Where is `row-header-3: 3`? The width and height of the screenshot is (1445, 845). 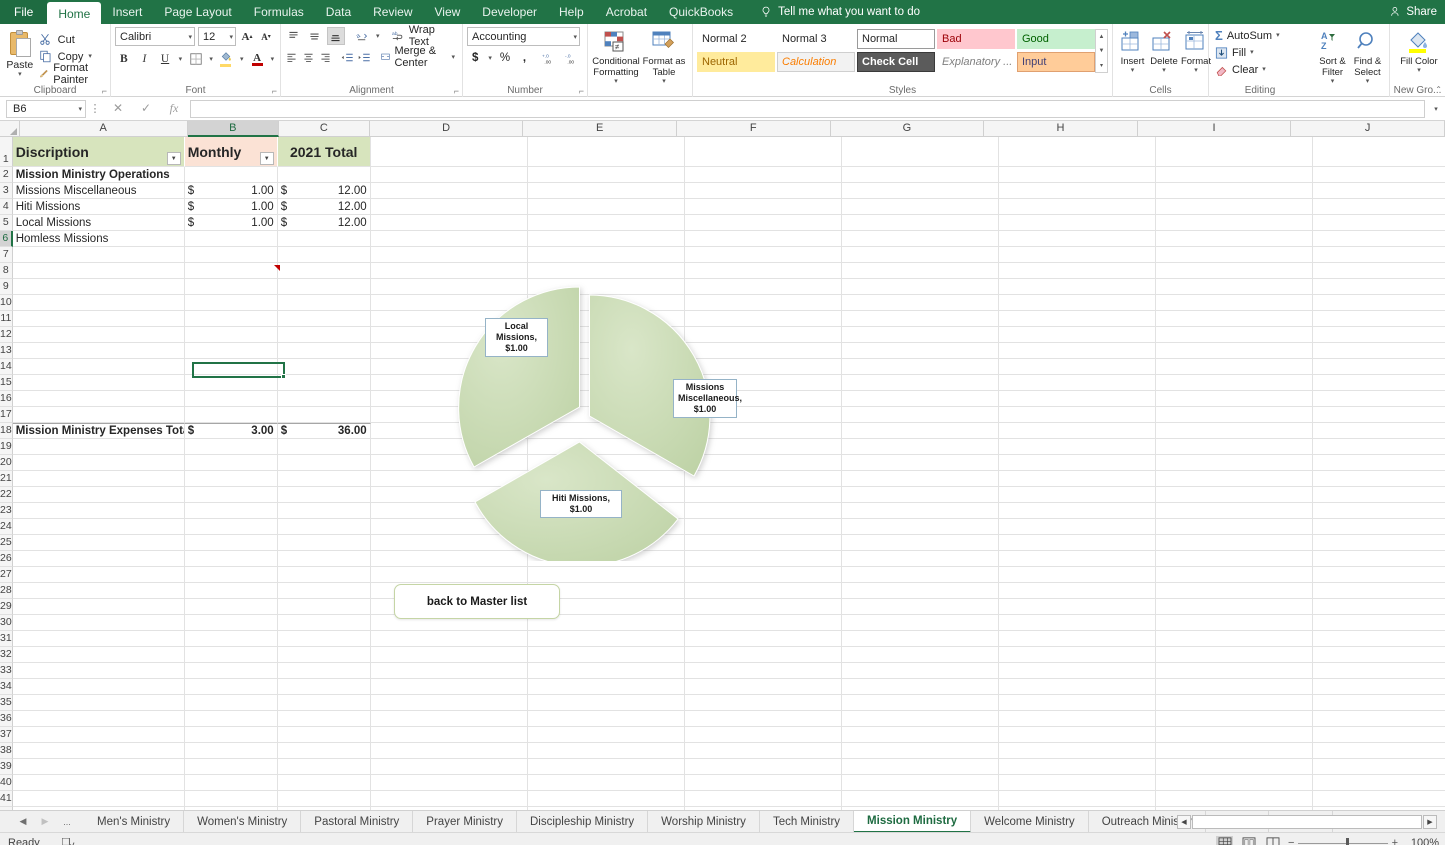 row-header-3: 3 is located at coordinates (6, 191).